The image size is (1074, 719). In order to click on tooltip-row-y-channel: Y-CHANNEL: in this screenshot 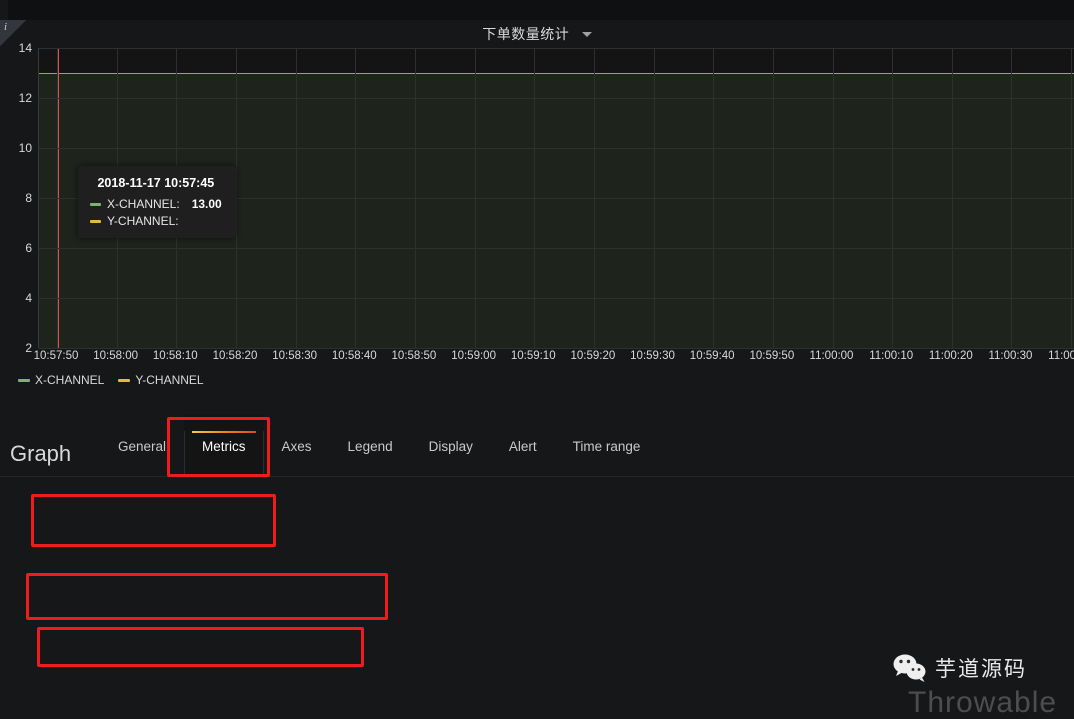, I will do `click(156, 221)`.